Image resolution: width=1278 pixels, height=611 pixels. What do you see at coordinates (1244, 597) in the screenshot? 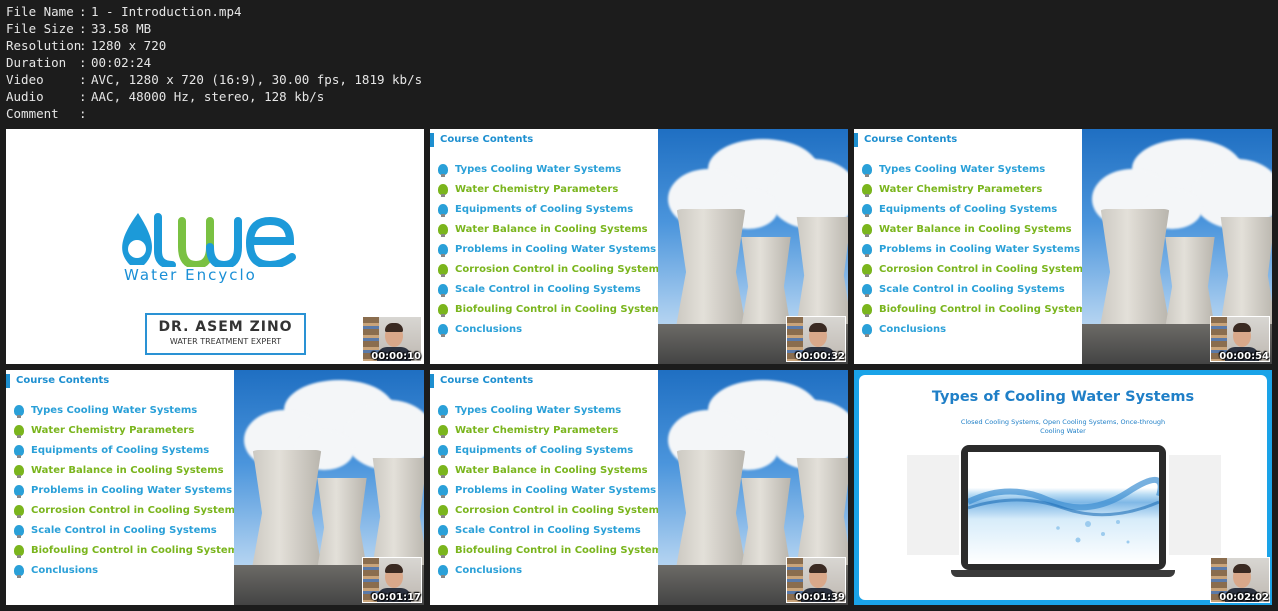
I see `timestamp: 00:02:02` at bounding box center [1244, 597].